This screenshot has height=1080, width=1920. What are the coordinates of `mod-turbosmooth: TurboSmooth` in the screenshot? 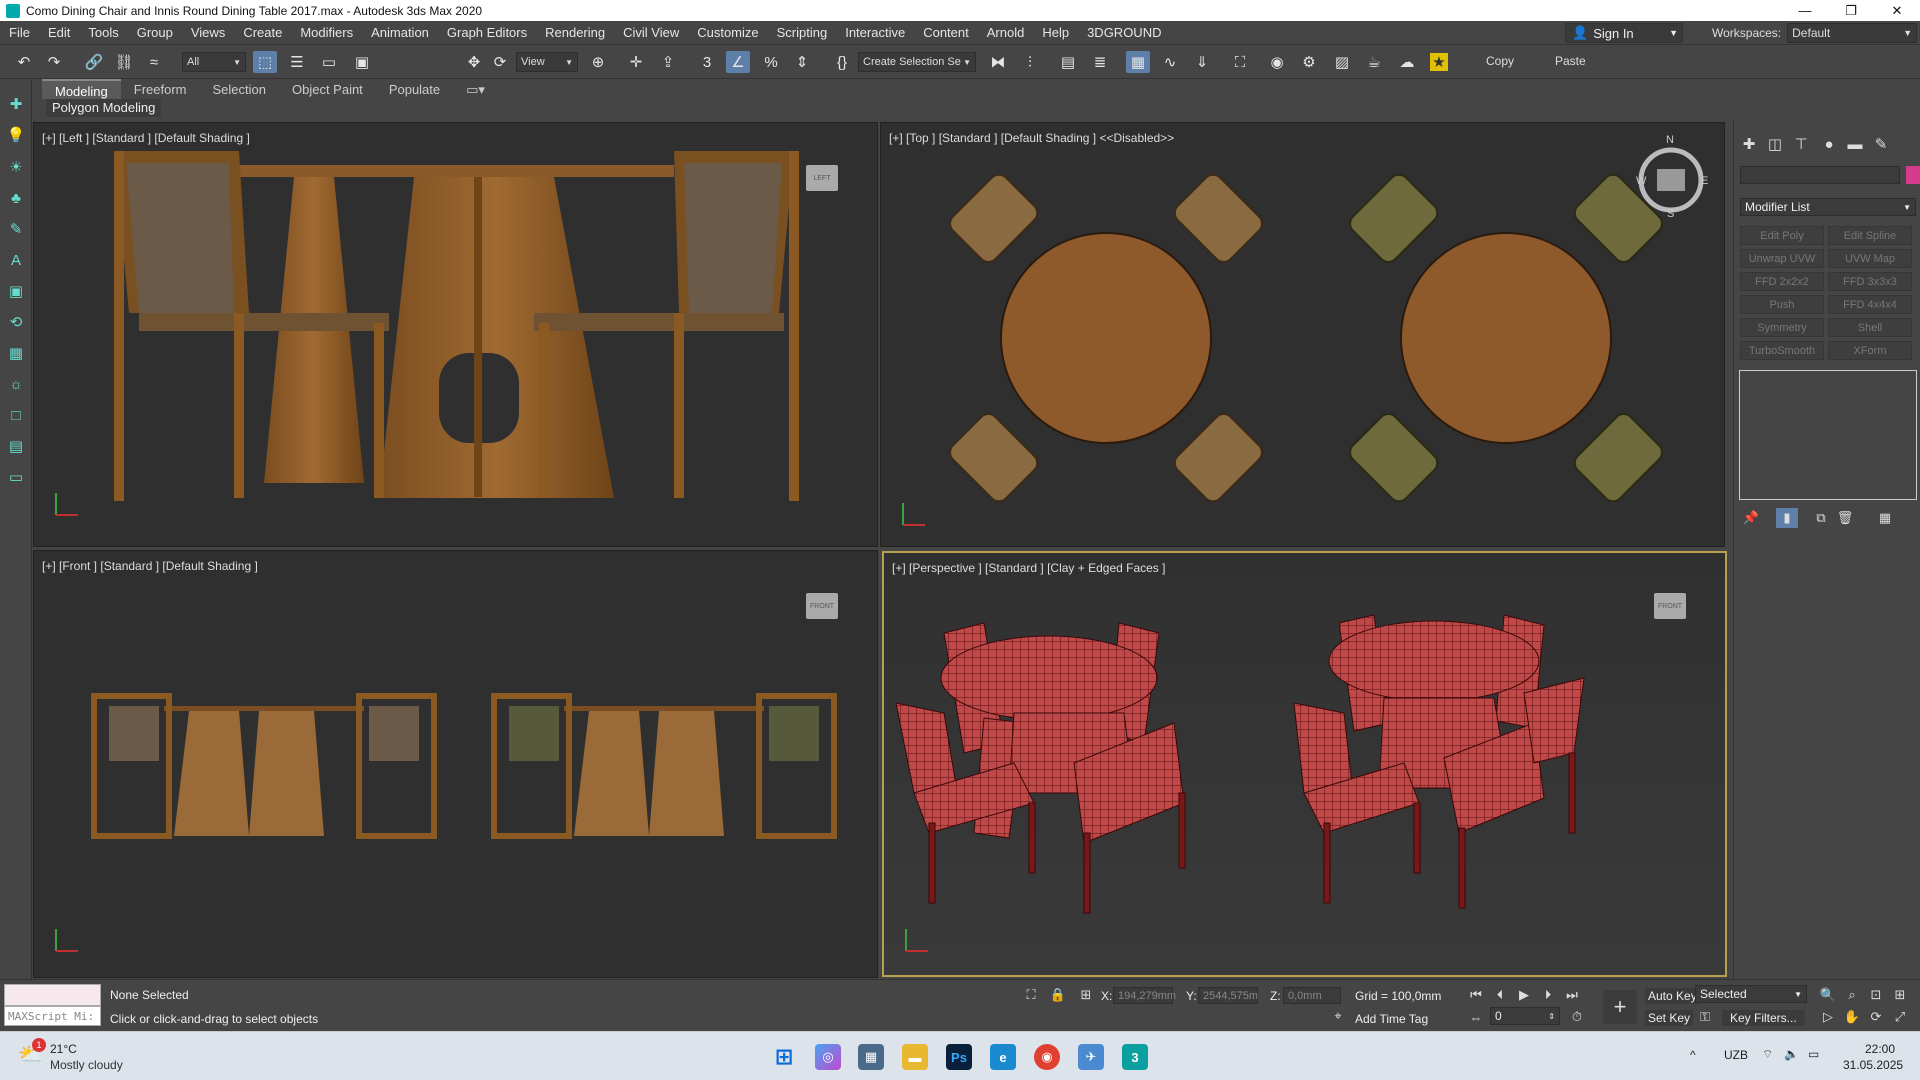 It's located at (1782, 350).